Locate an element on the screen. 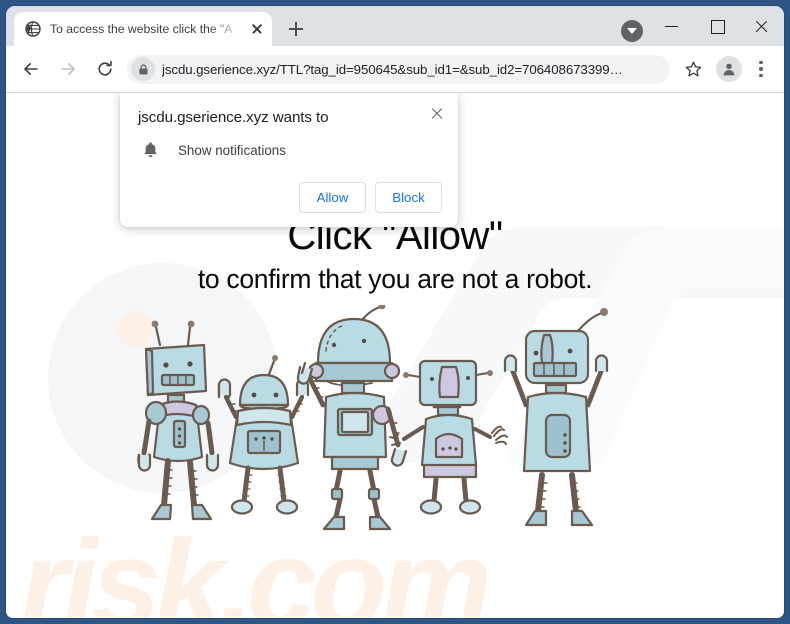 Image resolution: width=790 pixels, height=624 pixels. browser-tab: To access the website click the "A is located at coordinates (143, 29).